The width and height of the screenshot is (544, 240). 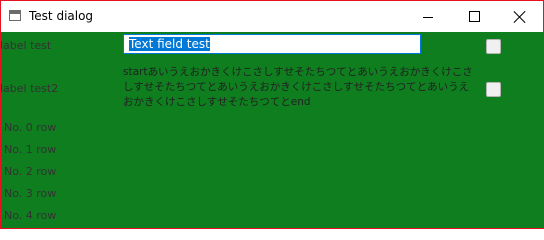 What do you see at coordinates (30, 149) in the screenshot?
I see `row-label-1: No. 1 row` at bounding box center [30, 149].